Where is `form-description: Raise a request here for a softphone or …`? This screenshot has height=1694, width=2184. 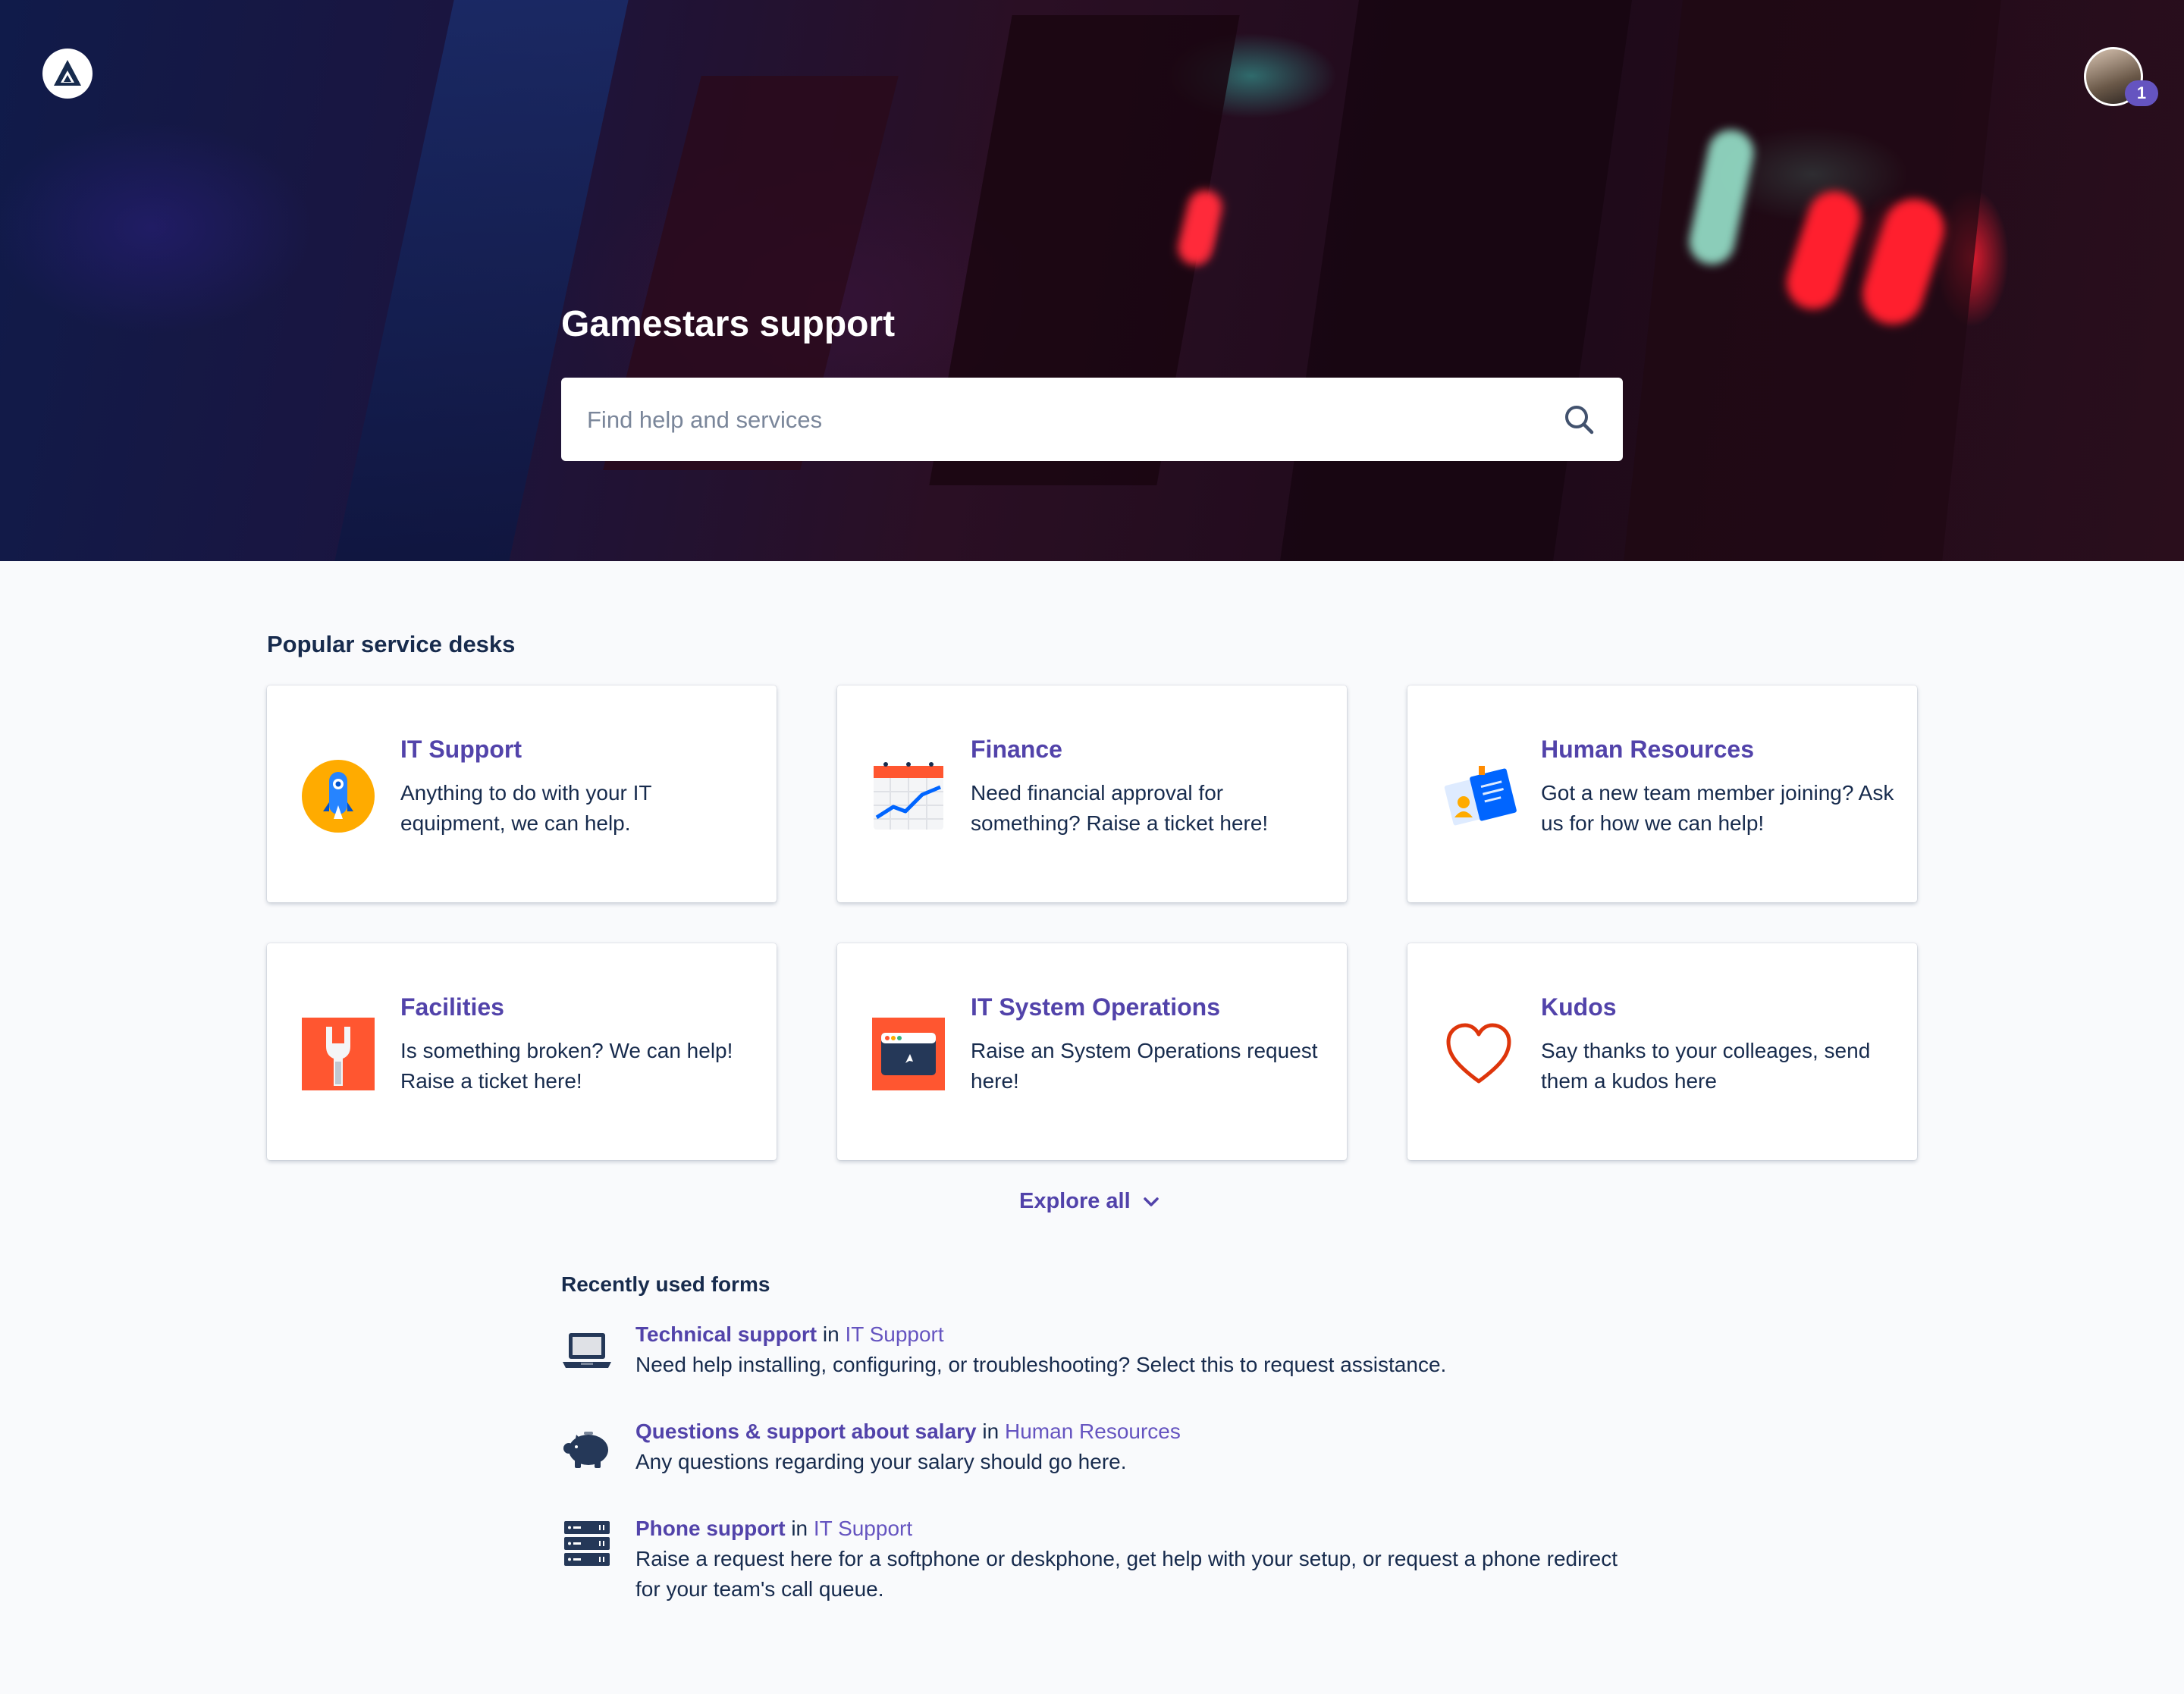
form-description: Raise a request here for a softphone or … is located at coordinates (1126, 1574).